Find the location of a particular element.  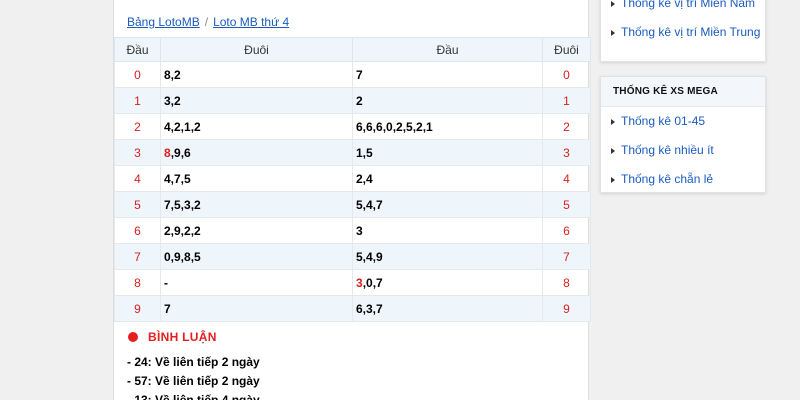

head-number-left: 3 is located at coordinates (137, 152).